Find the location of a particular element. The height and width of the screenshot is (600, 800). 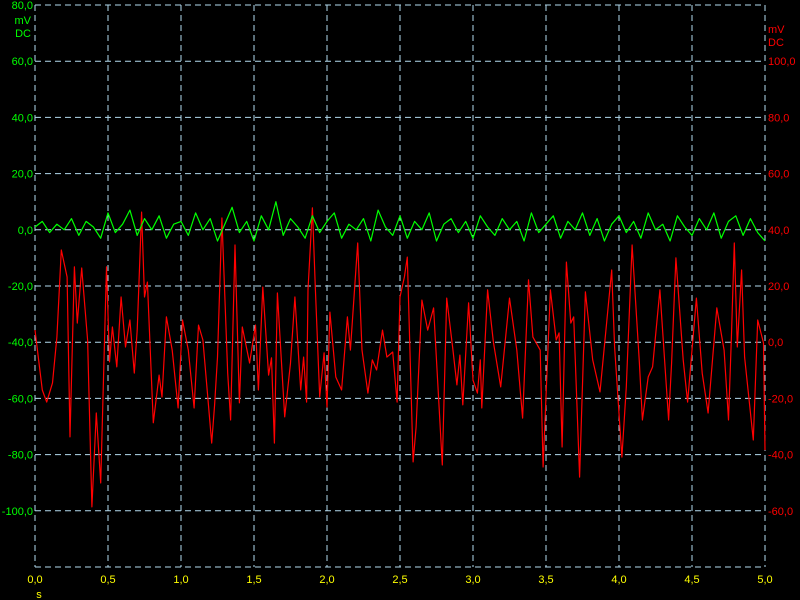

left-coupling-label: DC is located at coordinates (23, 34).